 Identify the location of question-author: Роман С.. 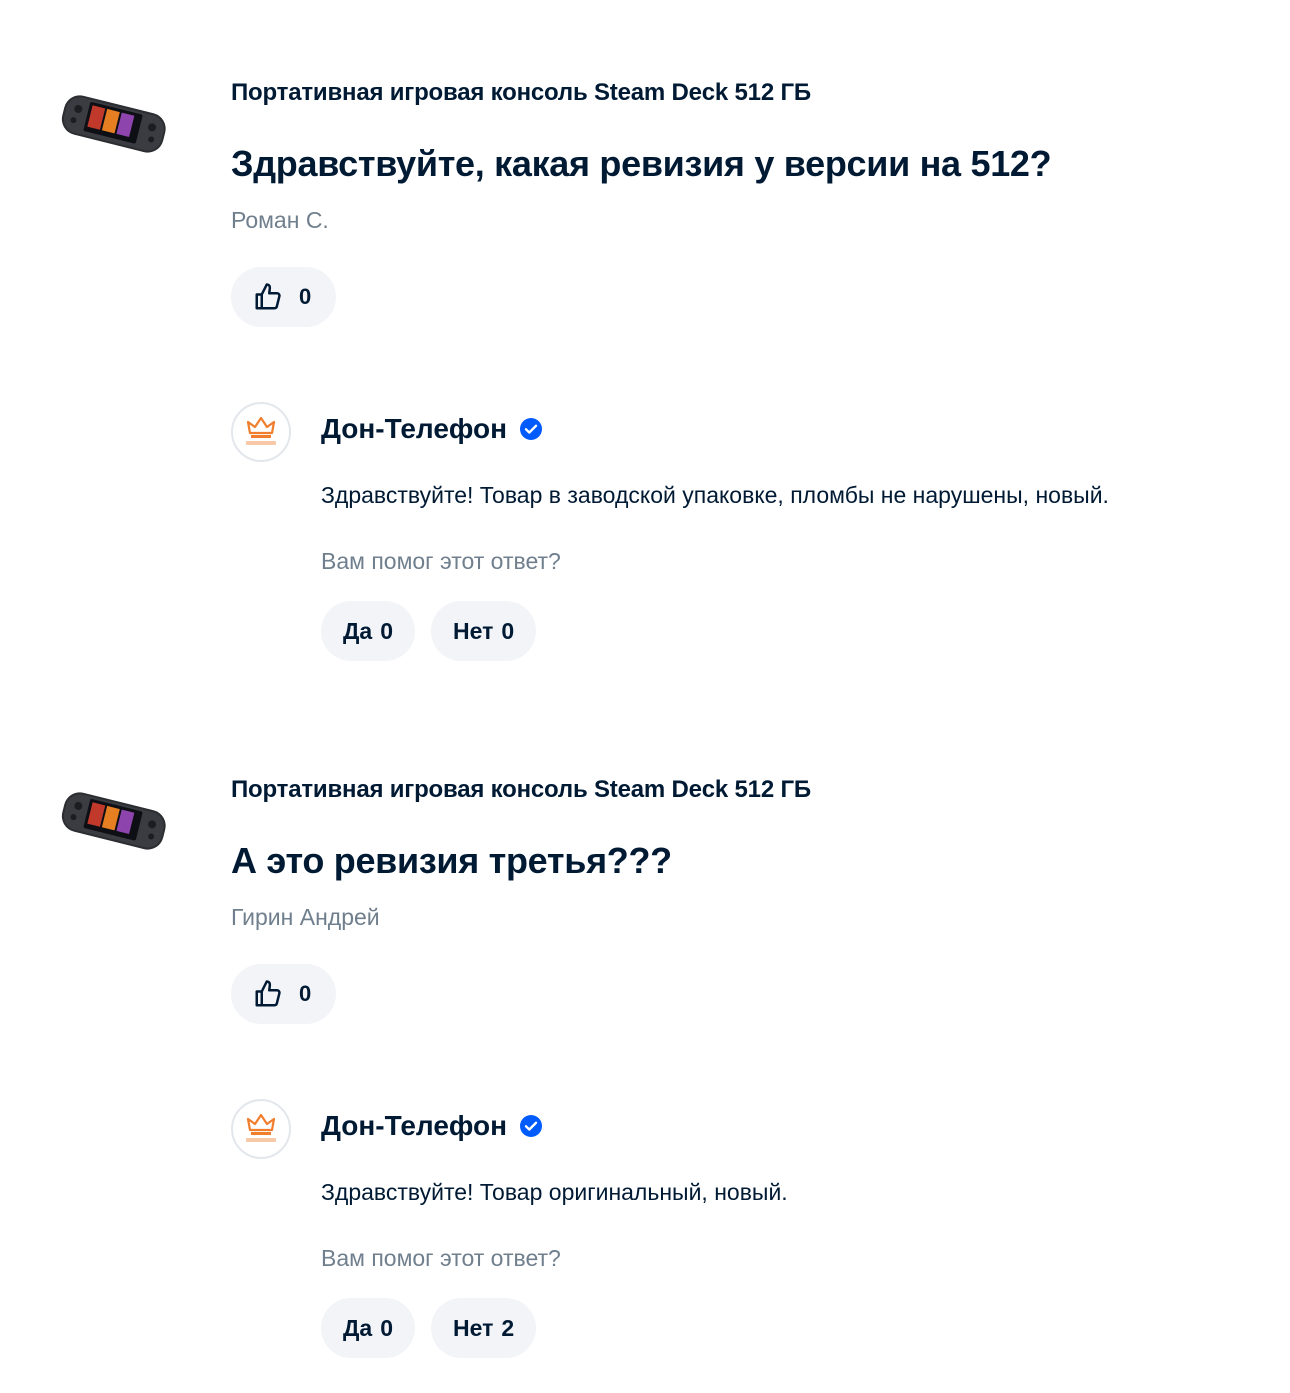
(280, 220).